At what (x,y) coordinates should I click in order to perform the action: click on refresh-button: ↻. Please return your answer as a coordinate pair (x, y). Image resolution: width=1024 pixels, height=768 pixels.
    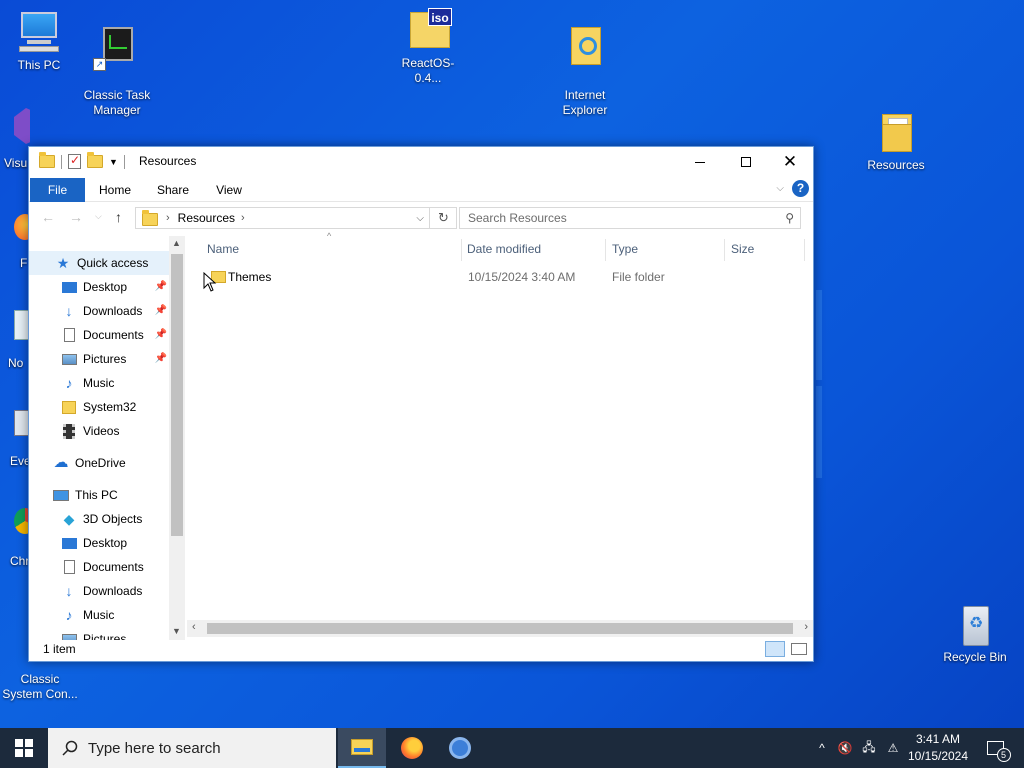
    Looking at the image, I should click on (443, 218).